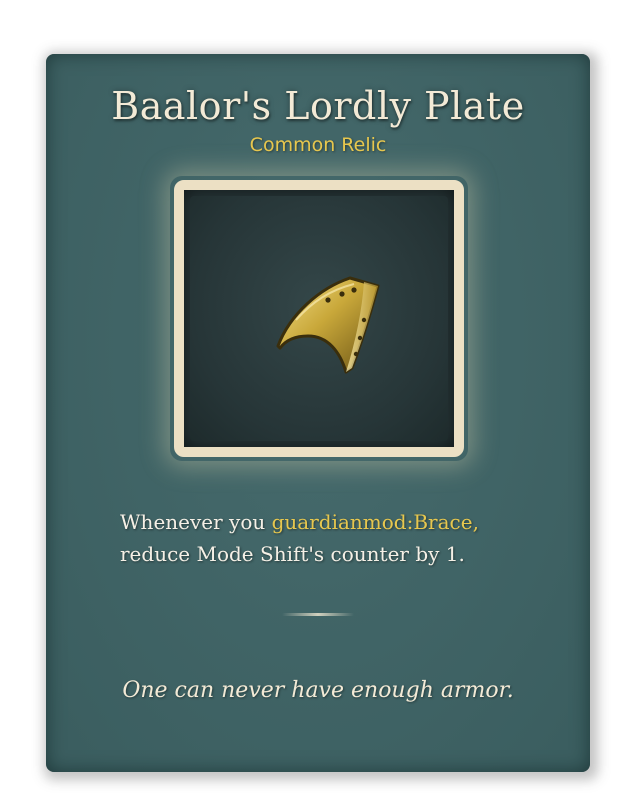 This screenshot has height=810, width=640. What do you see at coordinates (318, 614) in the screenshot?
I see `section-divider` at bounding box center [318, 614].